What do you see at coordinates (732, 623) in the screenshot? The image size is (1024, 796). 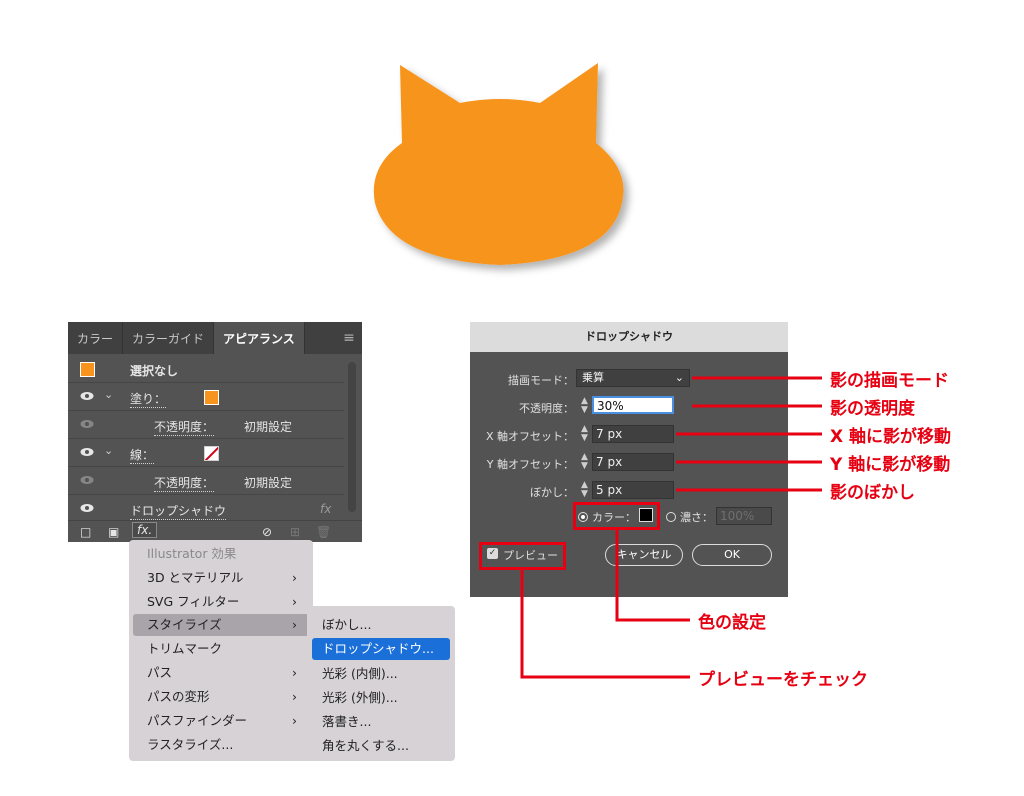 I see `annotation-color: 色の設定` at bounding box center [732, 623].